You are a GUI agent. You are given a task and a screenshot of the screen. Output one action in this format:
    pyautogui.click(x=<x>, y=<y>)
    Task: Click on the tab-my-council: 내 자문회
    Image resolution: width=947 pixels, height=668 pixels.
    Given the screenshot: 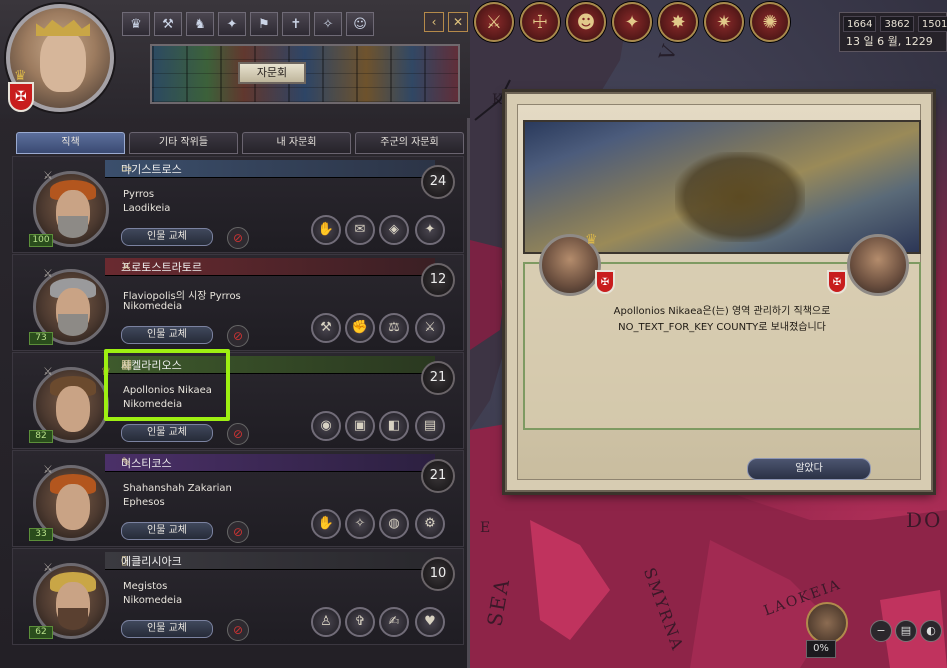 What is the action you would take?
    pyautogui.click(x=296, y=143)
    